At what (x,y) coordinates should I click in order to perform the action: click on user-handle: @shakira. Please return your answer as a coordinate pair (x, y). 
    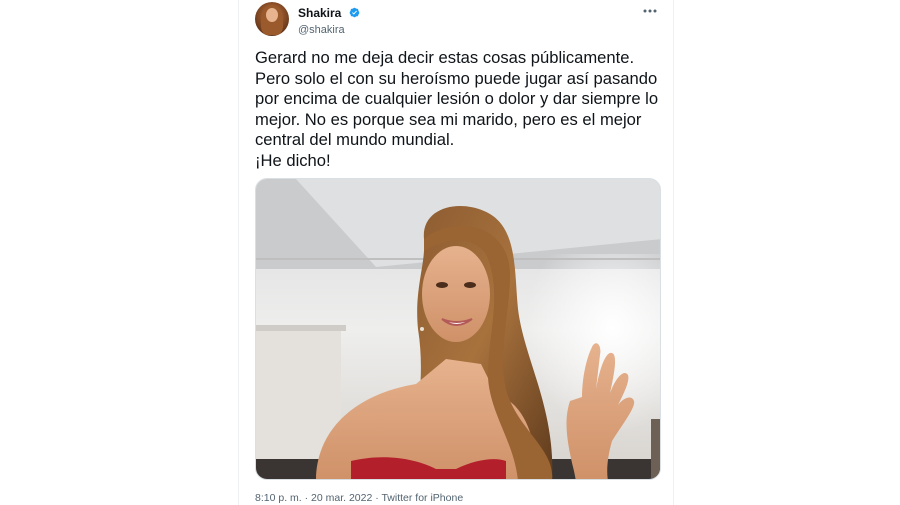
    Looking at the image, I should click on (329, 30).